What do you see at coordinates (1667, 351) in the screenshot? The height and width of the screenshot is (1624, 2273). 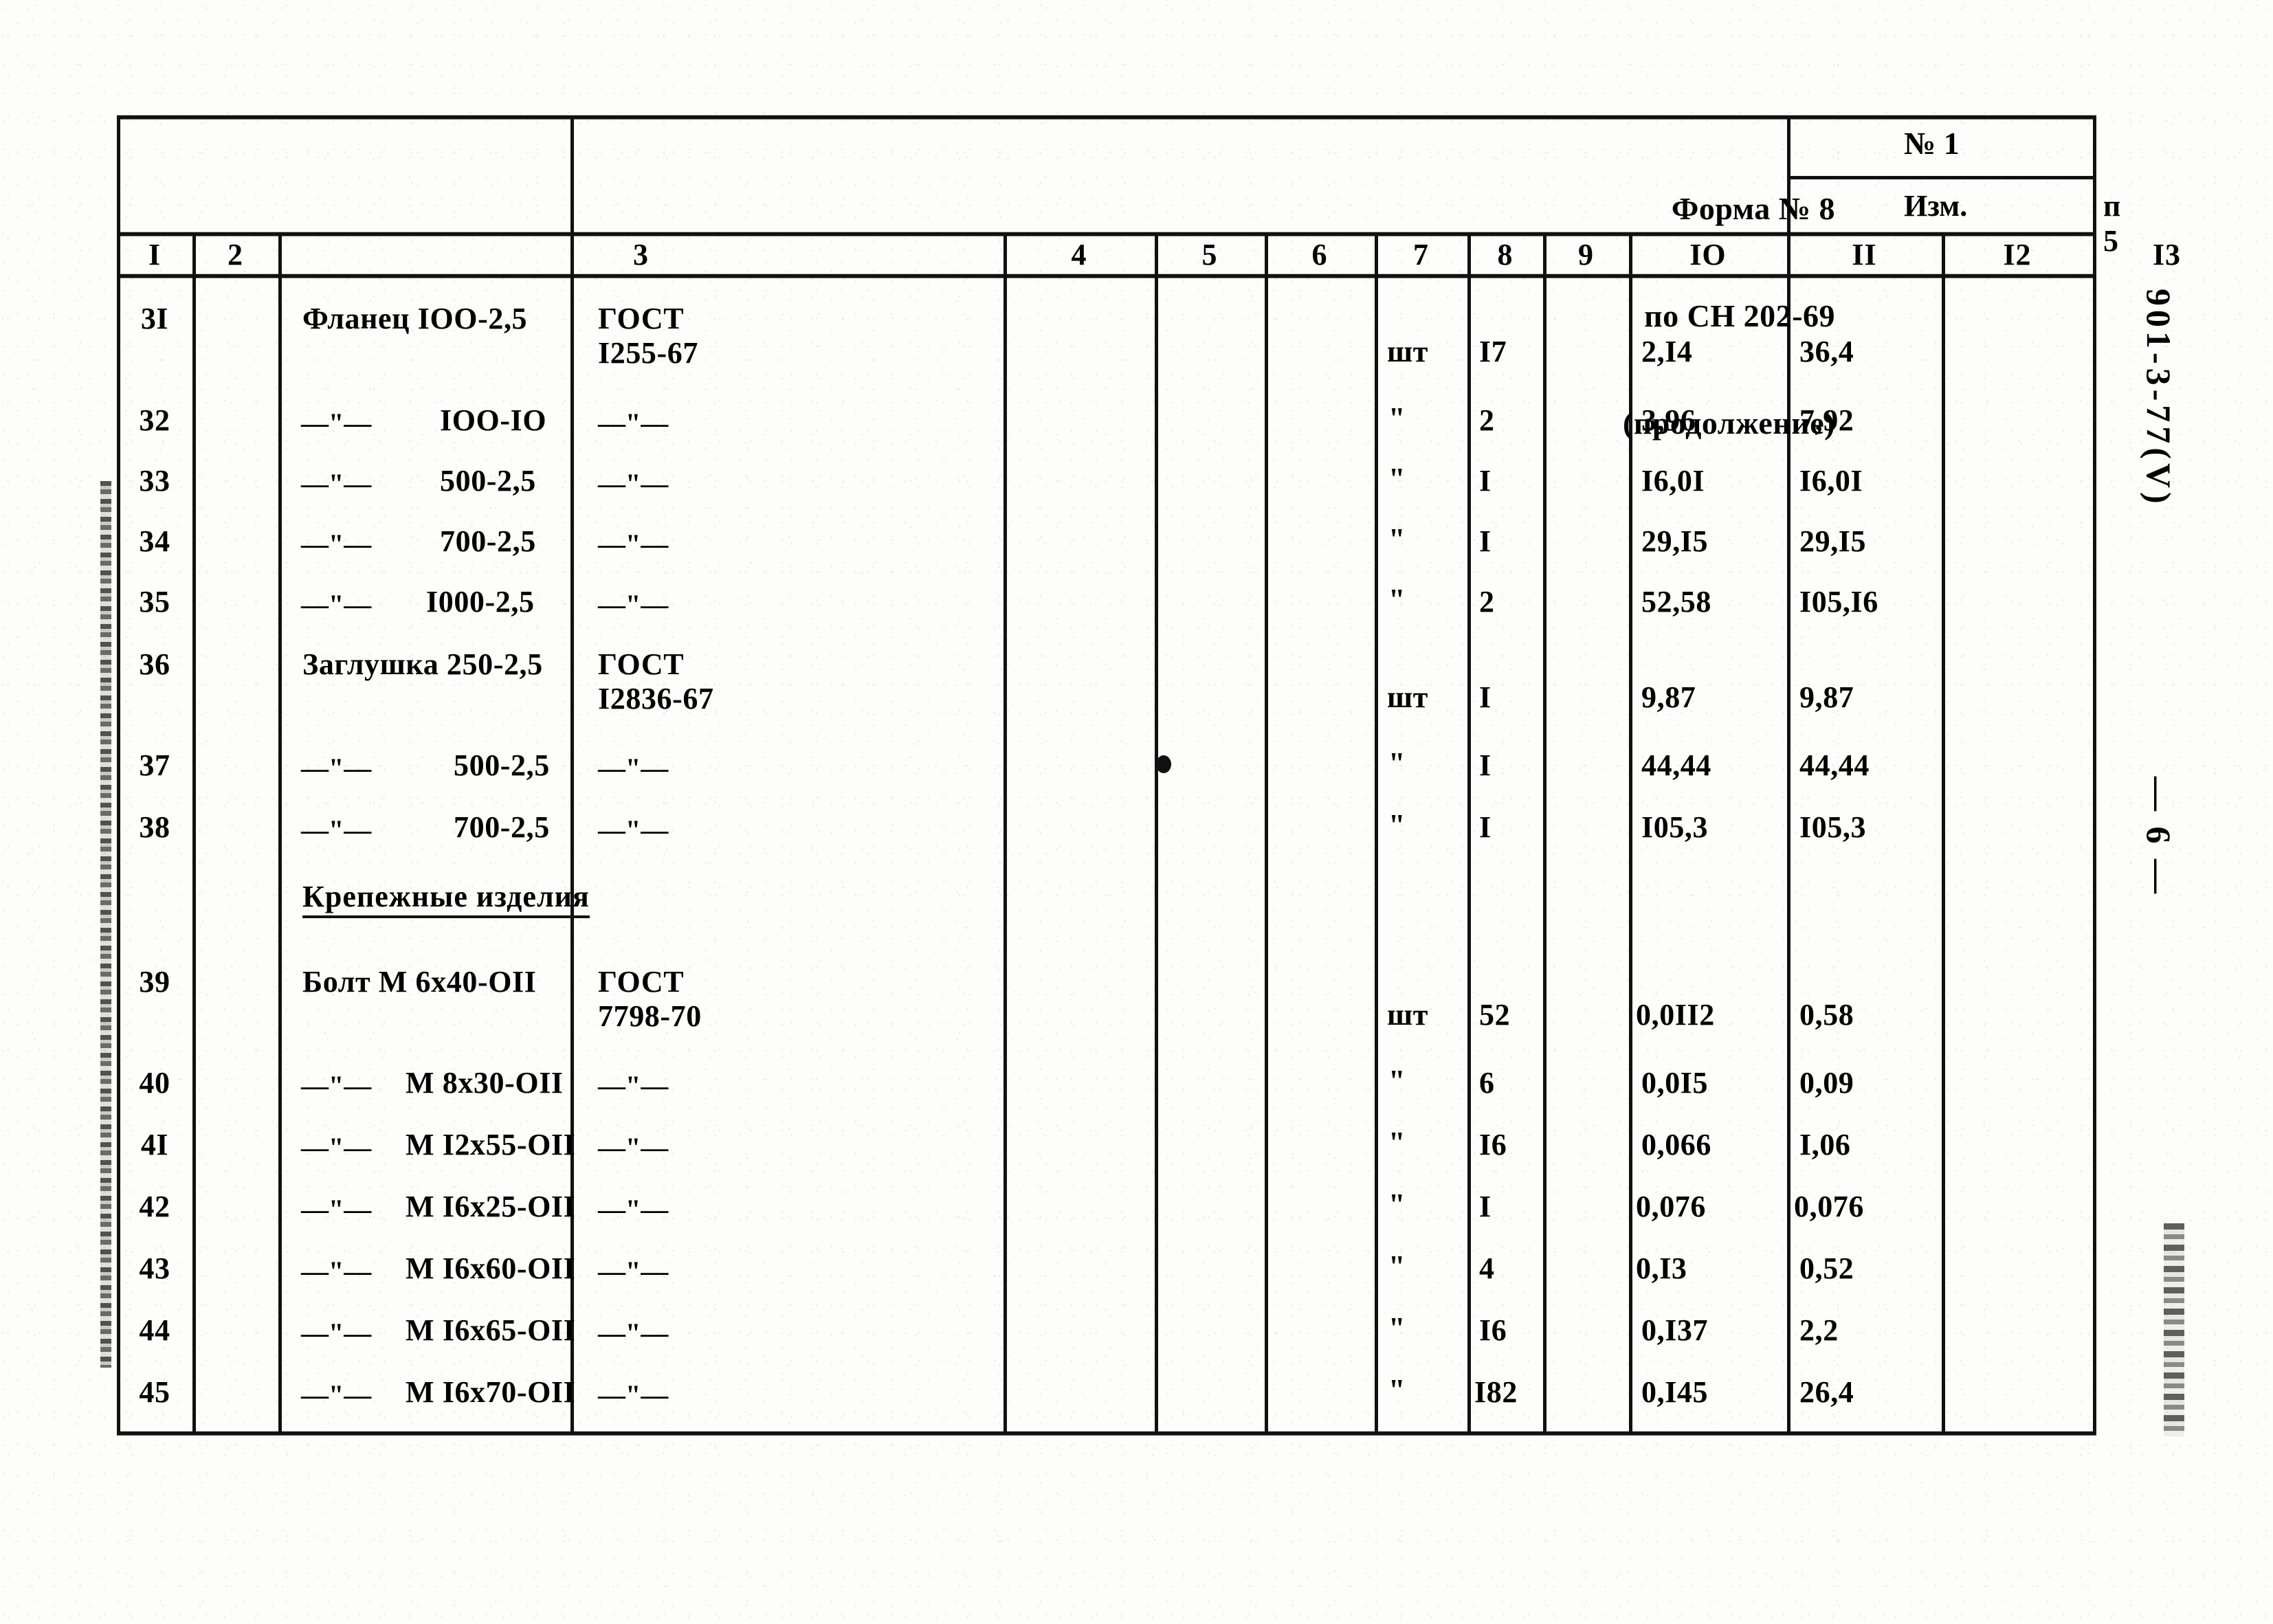 I see `row-mass-unit: 2,I4` at bounding box center [1667, 351].